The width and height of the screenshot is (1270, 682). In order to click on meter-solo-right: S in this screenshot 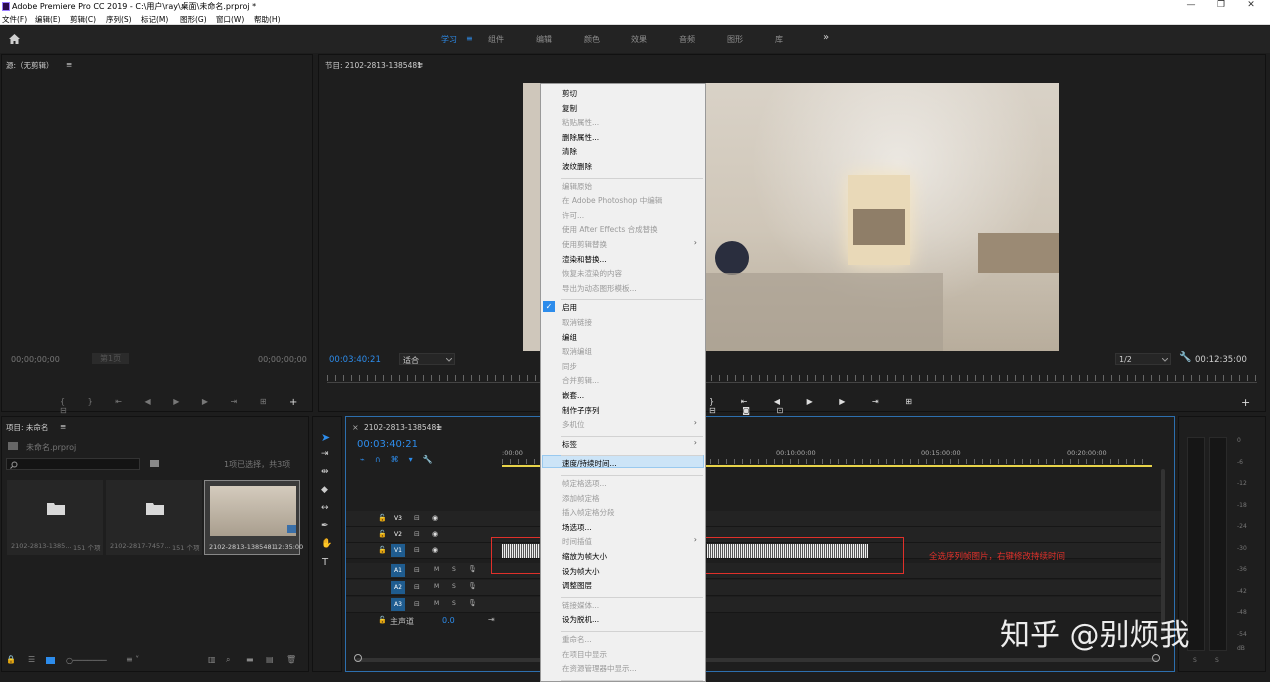, I will do `click(1217, 660)`.